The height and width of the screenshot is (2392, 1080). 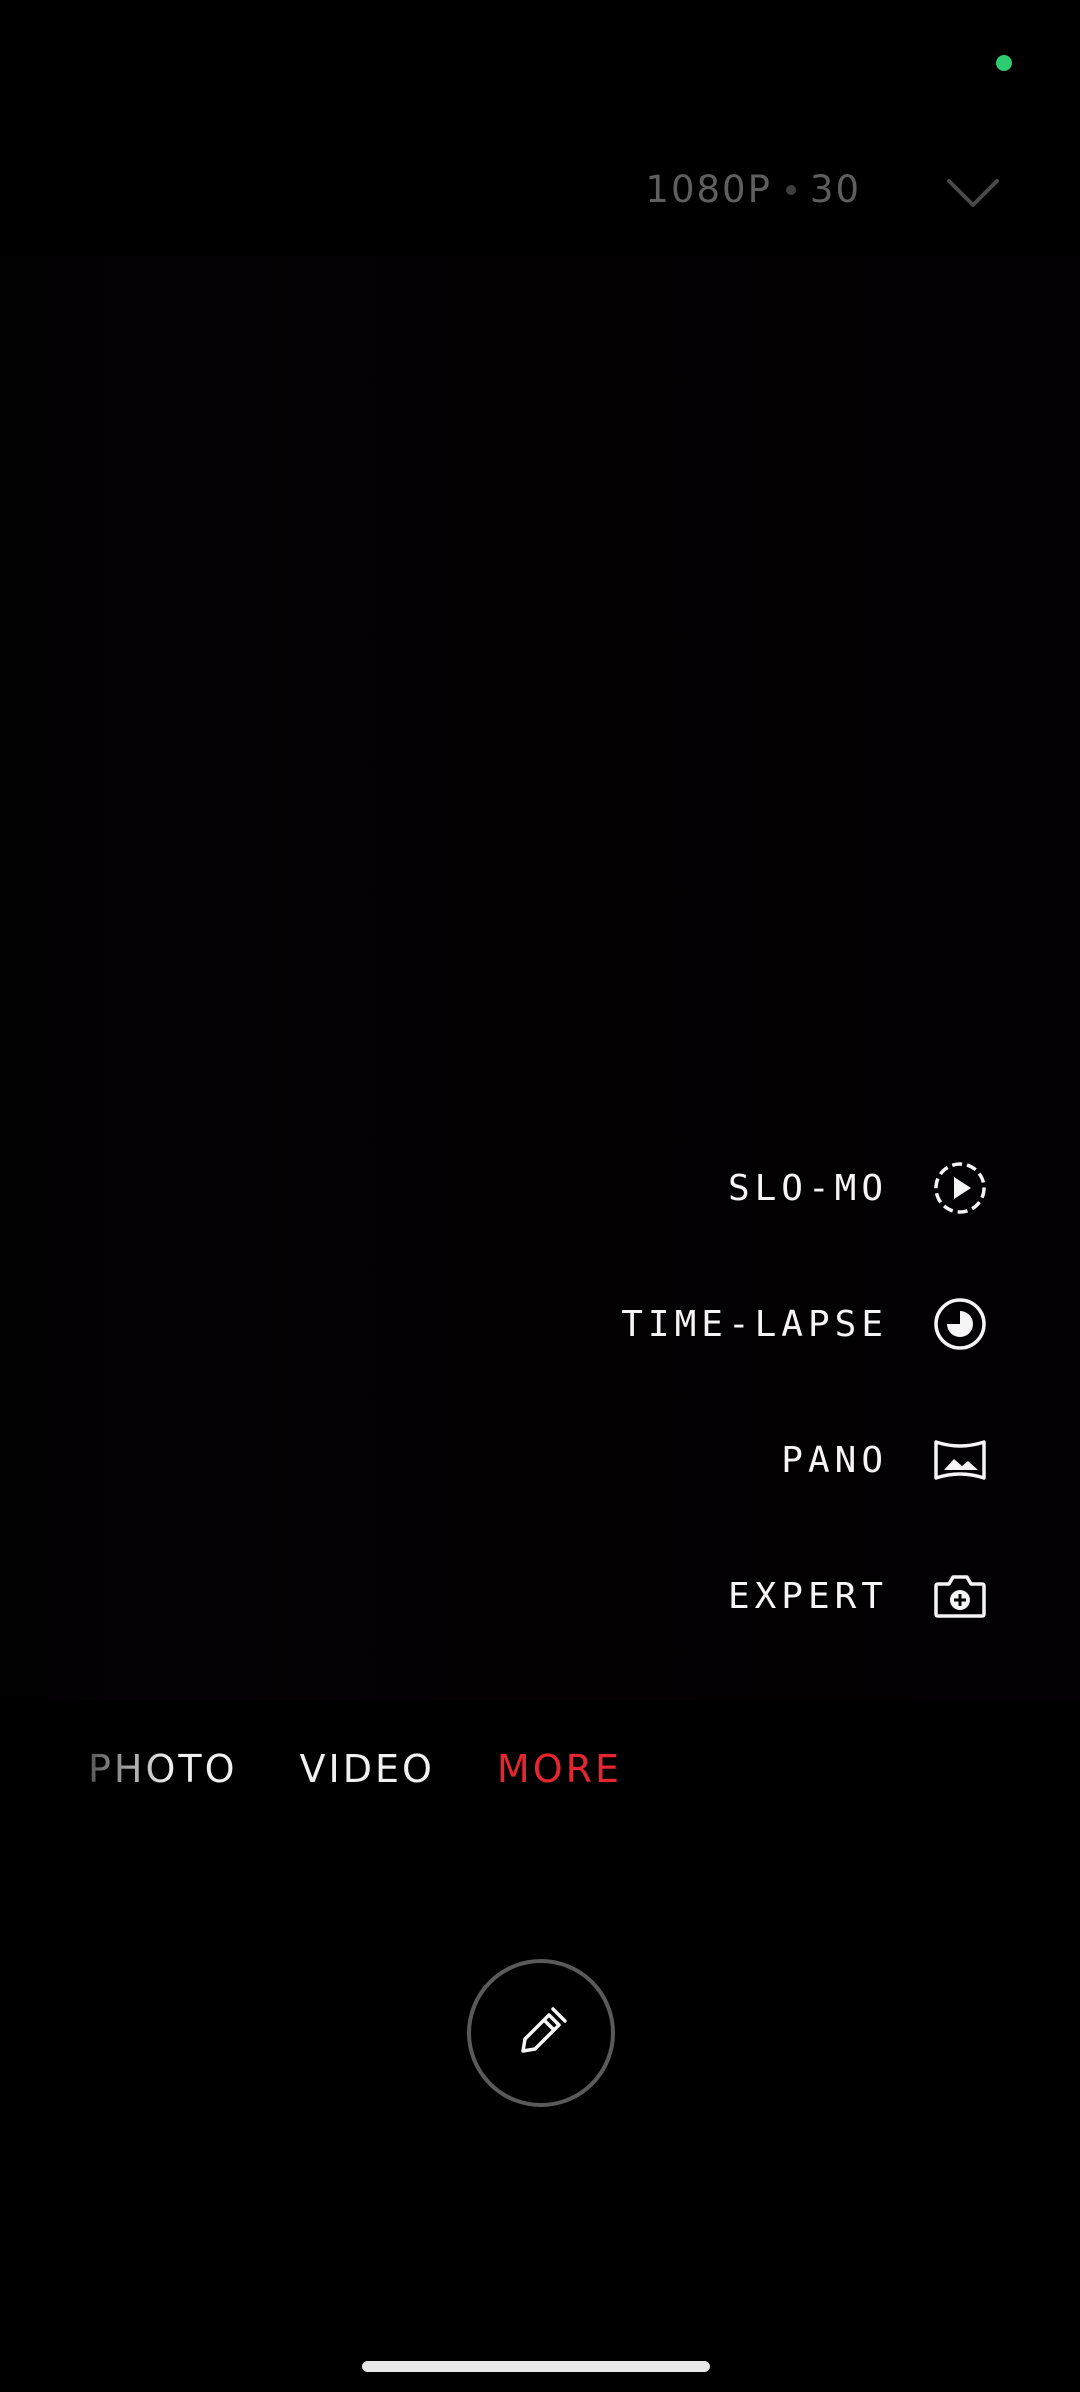 What do you see at coordinates (1004, 63) in the screenshot?
I see `mic-indicator-dot` at bounding box center [1004, 63].